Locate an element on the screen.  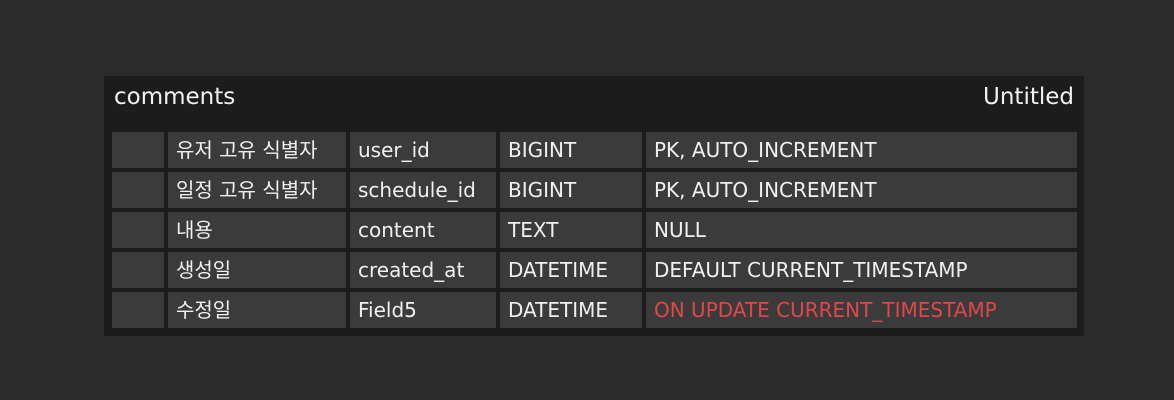
entity-name: comments is located at coordinates (174, 97).